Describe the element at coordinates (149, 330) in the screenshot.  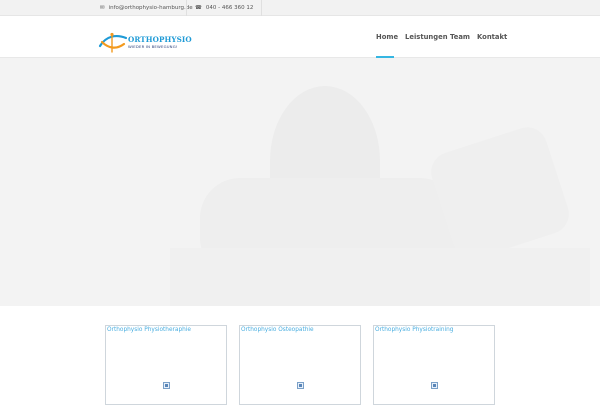
I see `card-title: Orthophysio Physiotheraphie` at that location.